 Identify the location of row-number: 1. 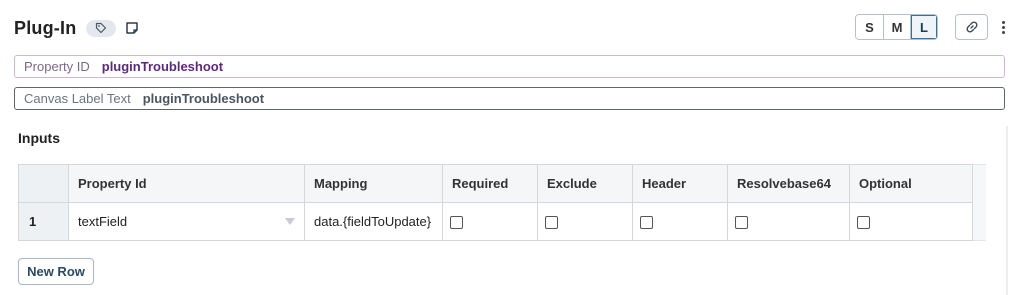
(43, 221).